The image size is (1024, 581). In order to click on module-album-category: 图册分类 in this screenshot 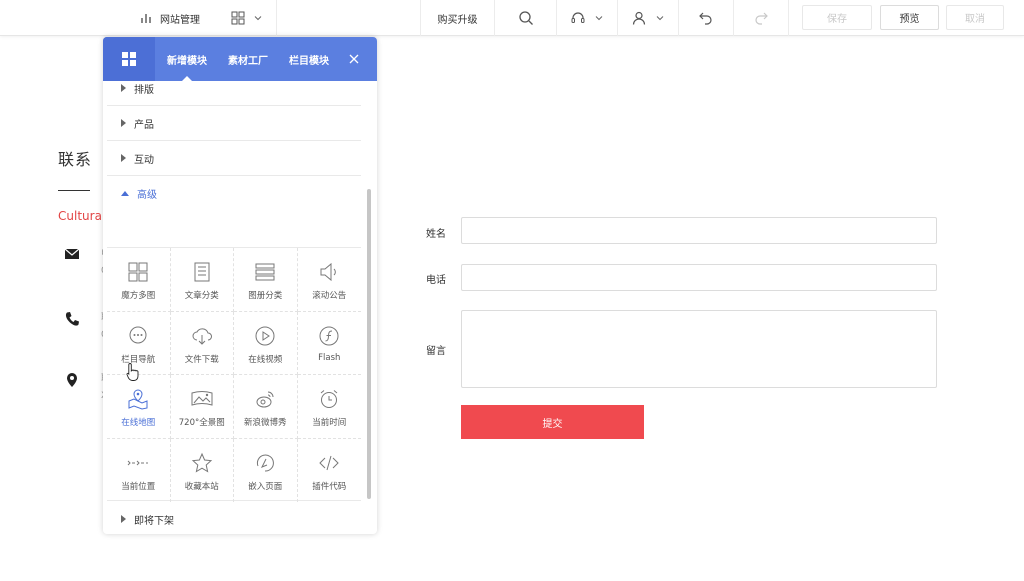, I will do `click(266, 280)`.